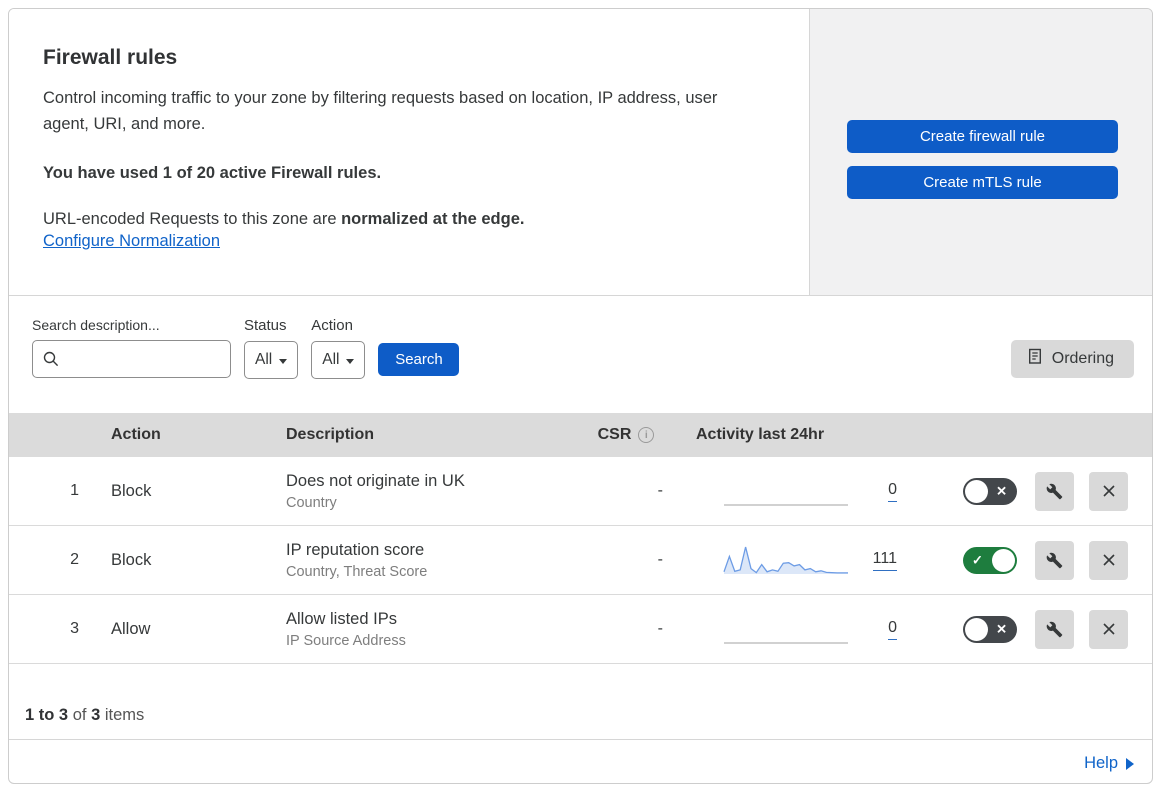 The image size is (1161, 791). Describe the element at coordinates (982, 136) in the screenshot. I see `create-firewall-rule-button: Create firewall rule` at that location.